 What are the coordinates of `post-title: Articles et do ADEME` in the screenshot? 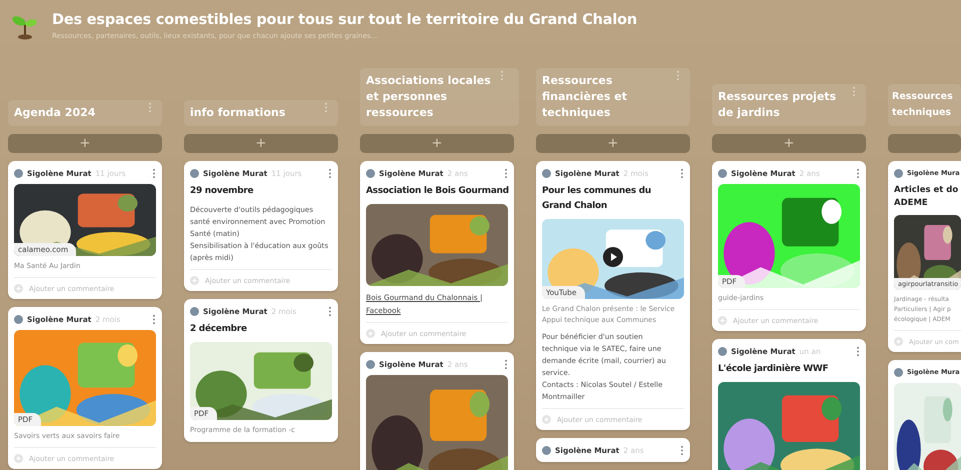 It's located at (927, 197).